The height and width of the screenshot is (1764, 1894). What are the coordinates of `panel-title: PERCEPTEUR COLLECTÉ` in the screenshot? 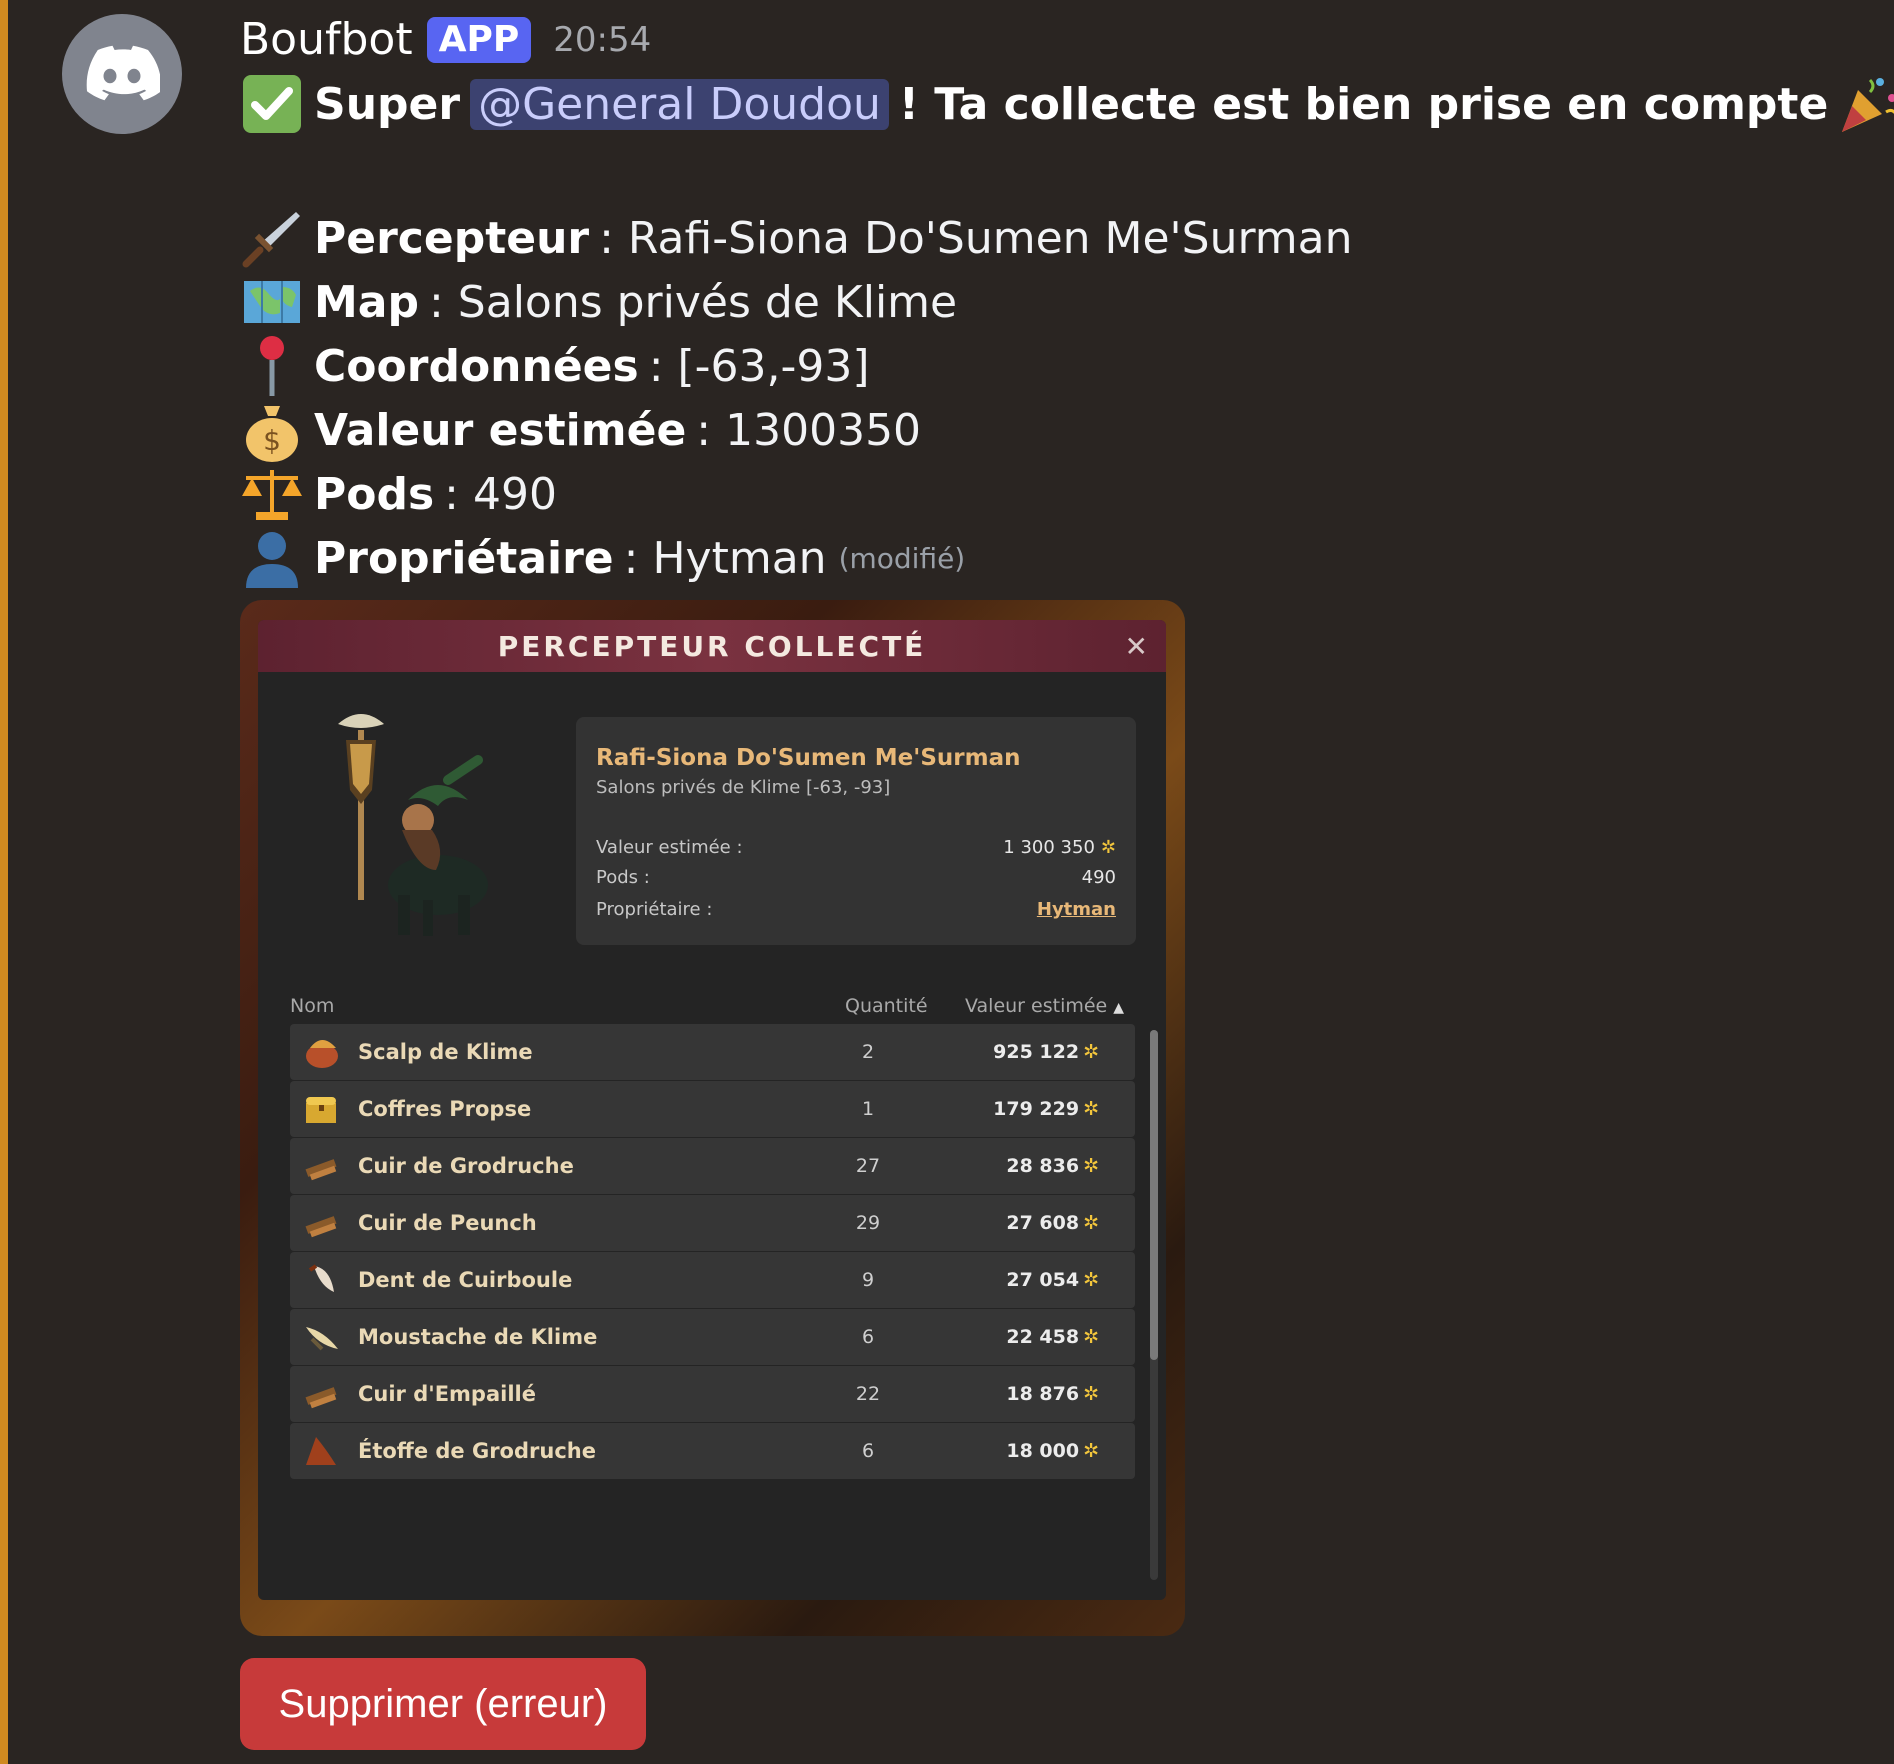 It's located at (712, 646).